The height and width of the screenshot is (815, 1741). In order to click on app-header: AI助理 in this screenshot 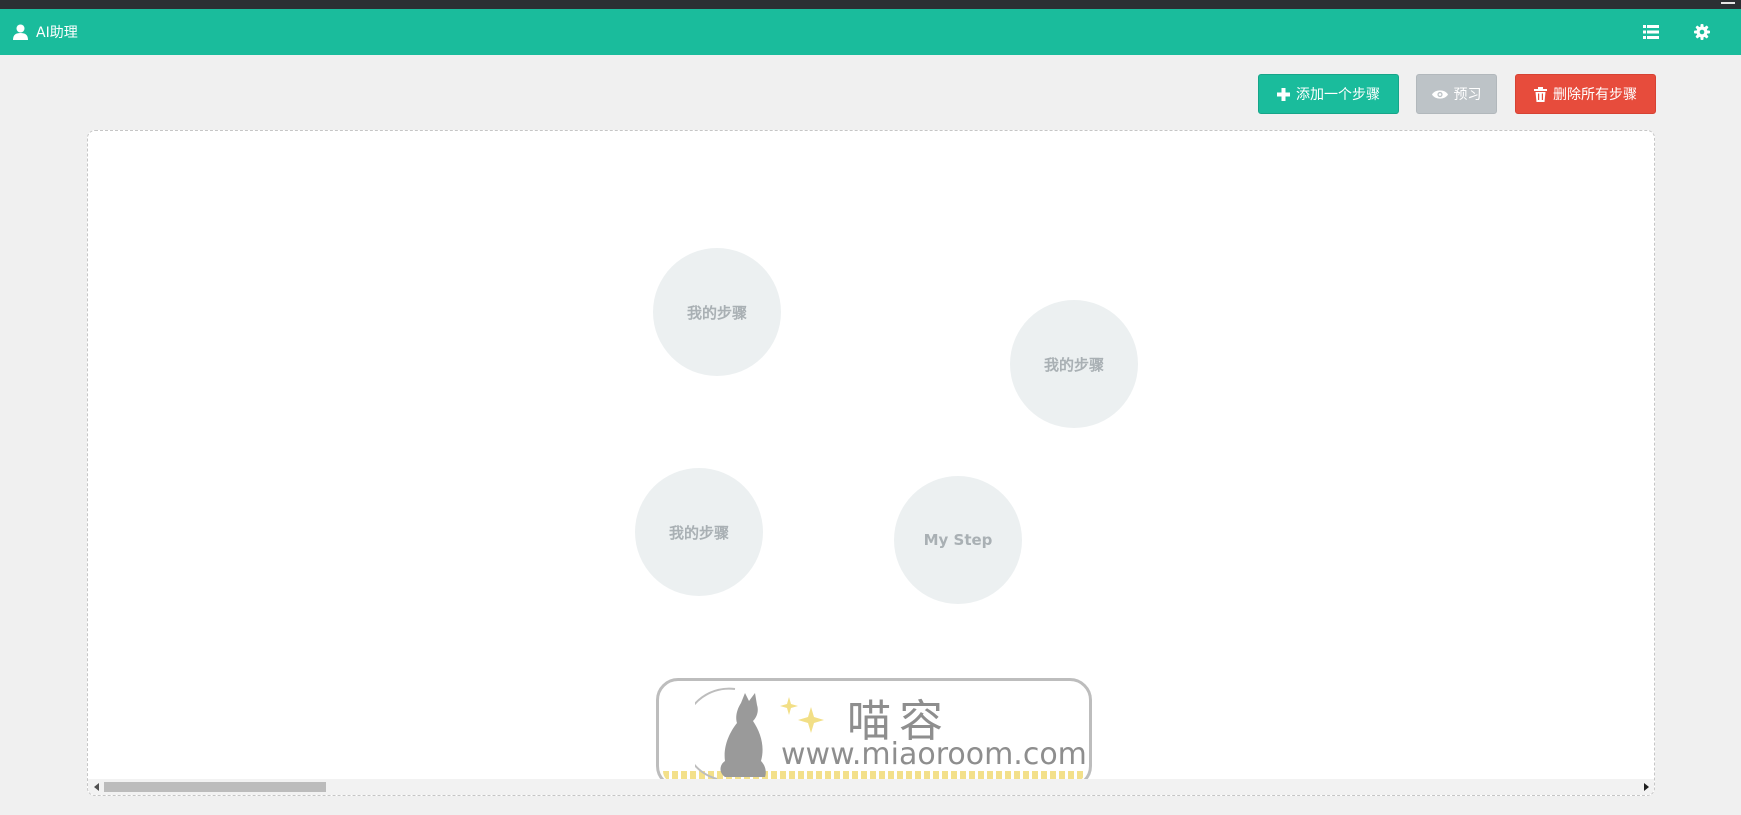, I will do `click(870, 32)`.